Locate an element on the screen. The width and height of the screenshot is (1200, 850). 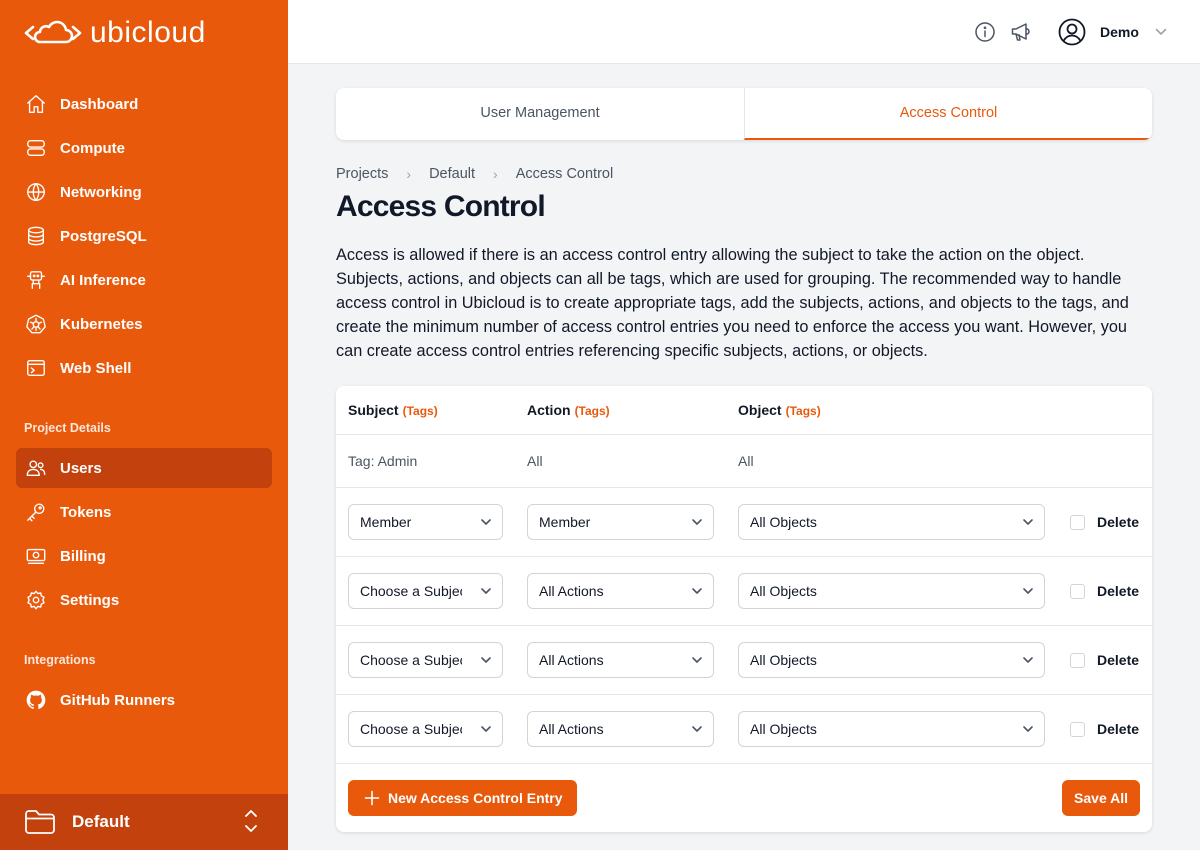
sidebar-item-label: PostgreSQL is located at coordinates (103, 236).